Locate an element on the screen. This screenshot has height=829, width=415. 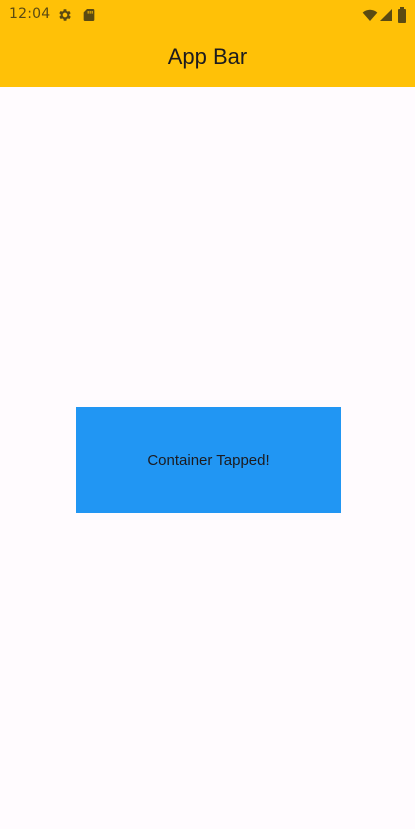
container-label: Container Tapped! is located at coordinates (208, 460).